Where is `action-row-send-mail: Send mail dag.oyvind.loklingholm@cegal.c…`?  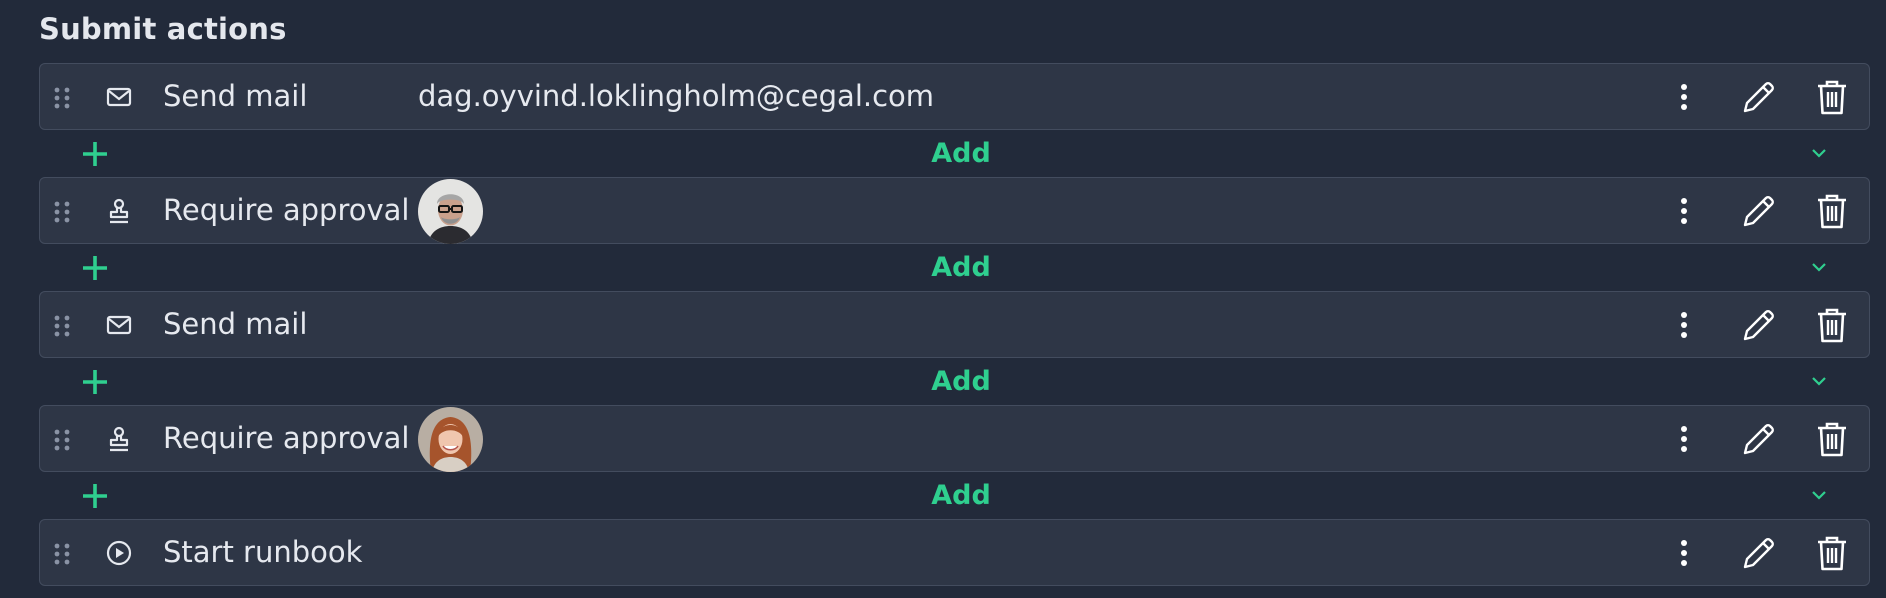 action-row-send-mail: Send mail dag.oyvind.loklingholm@cegal.c… is located at coordinates (954, 96).